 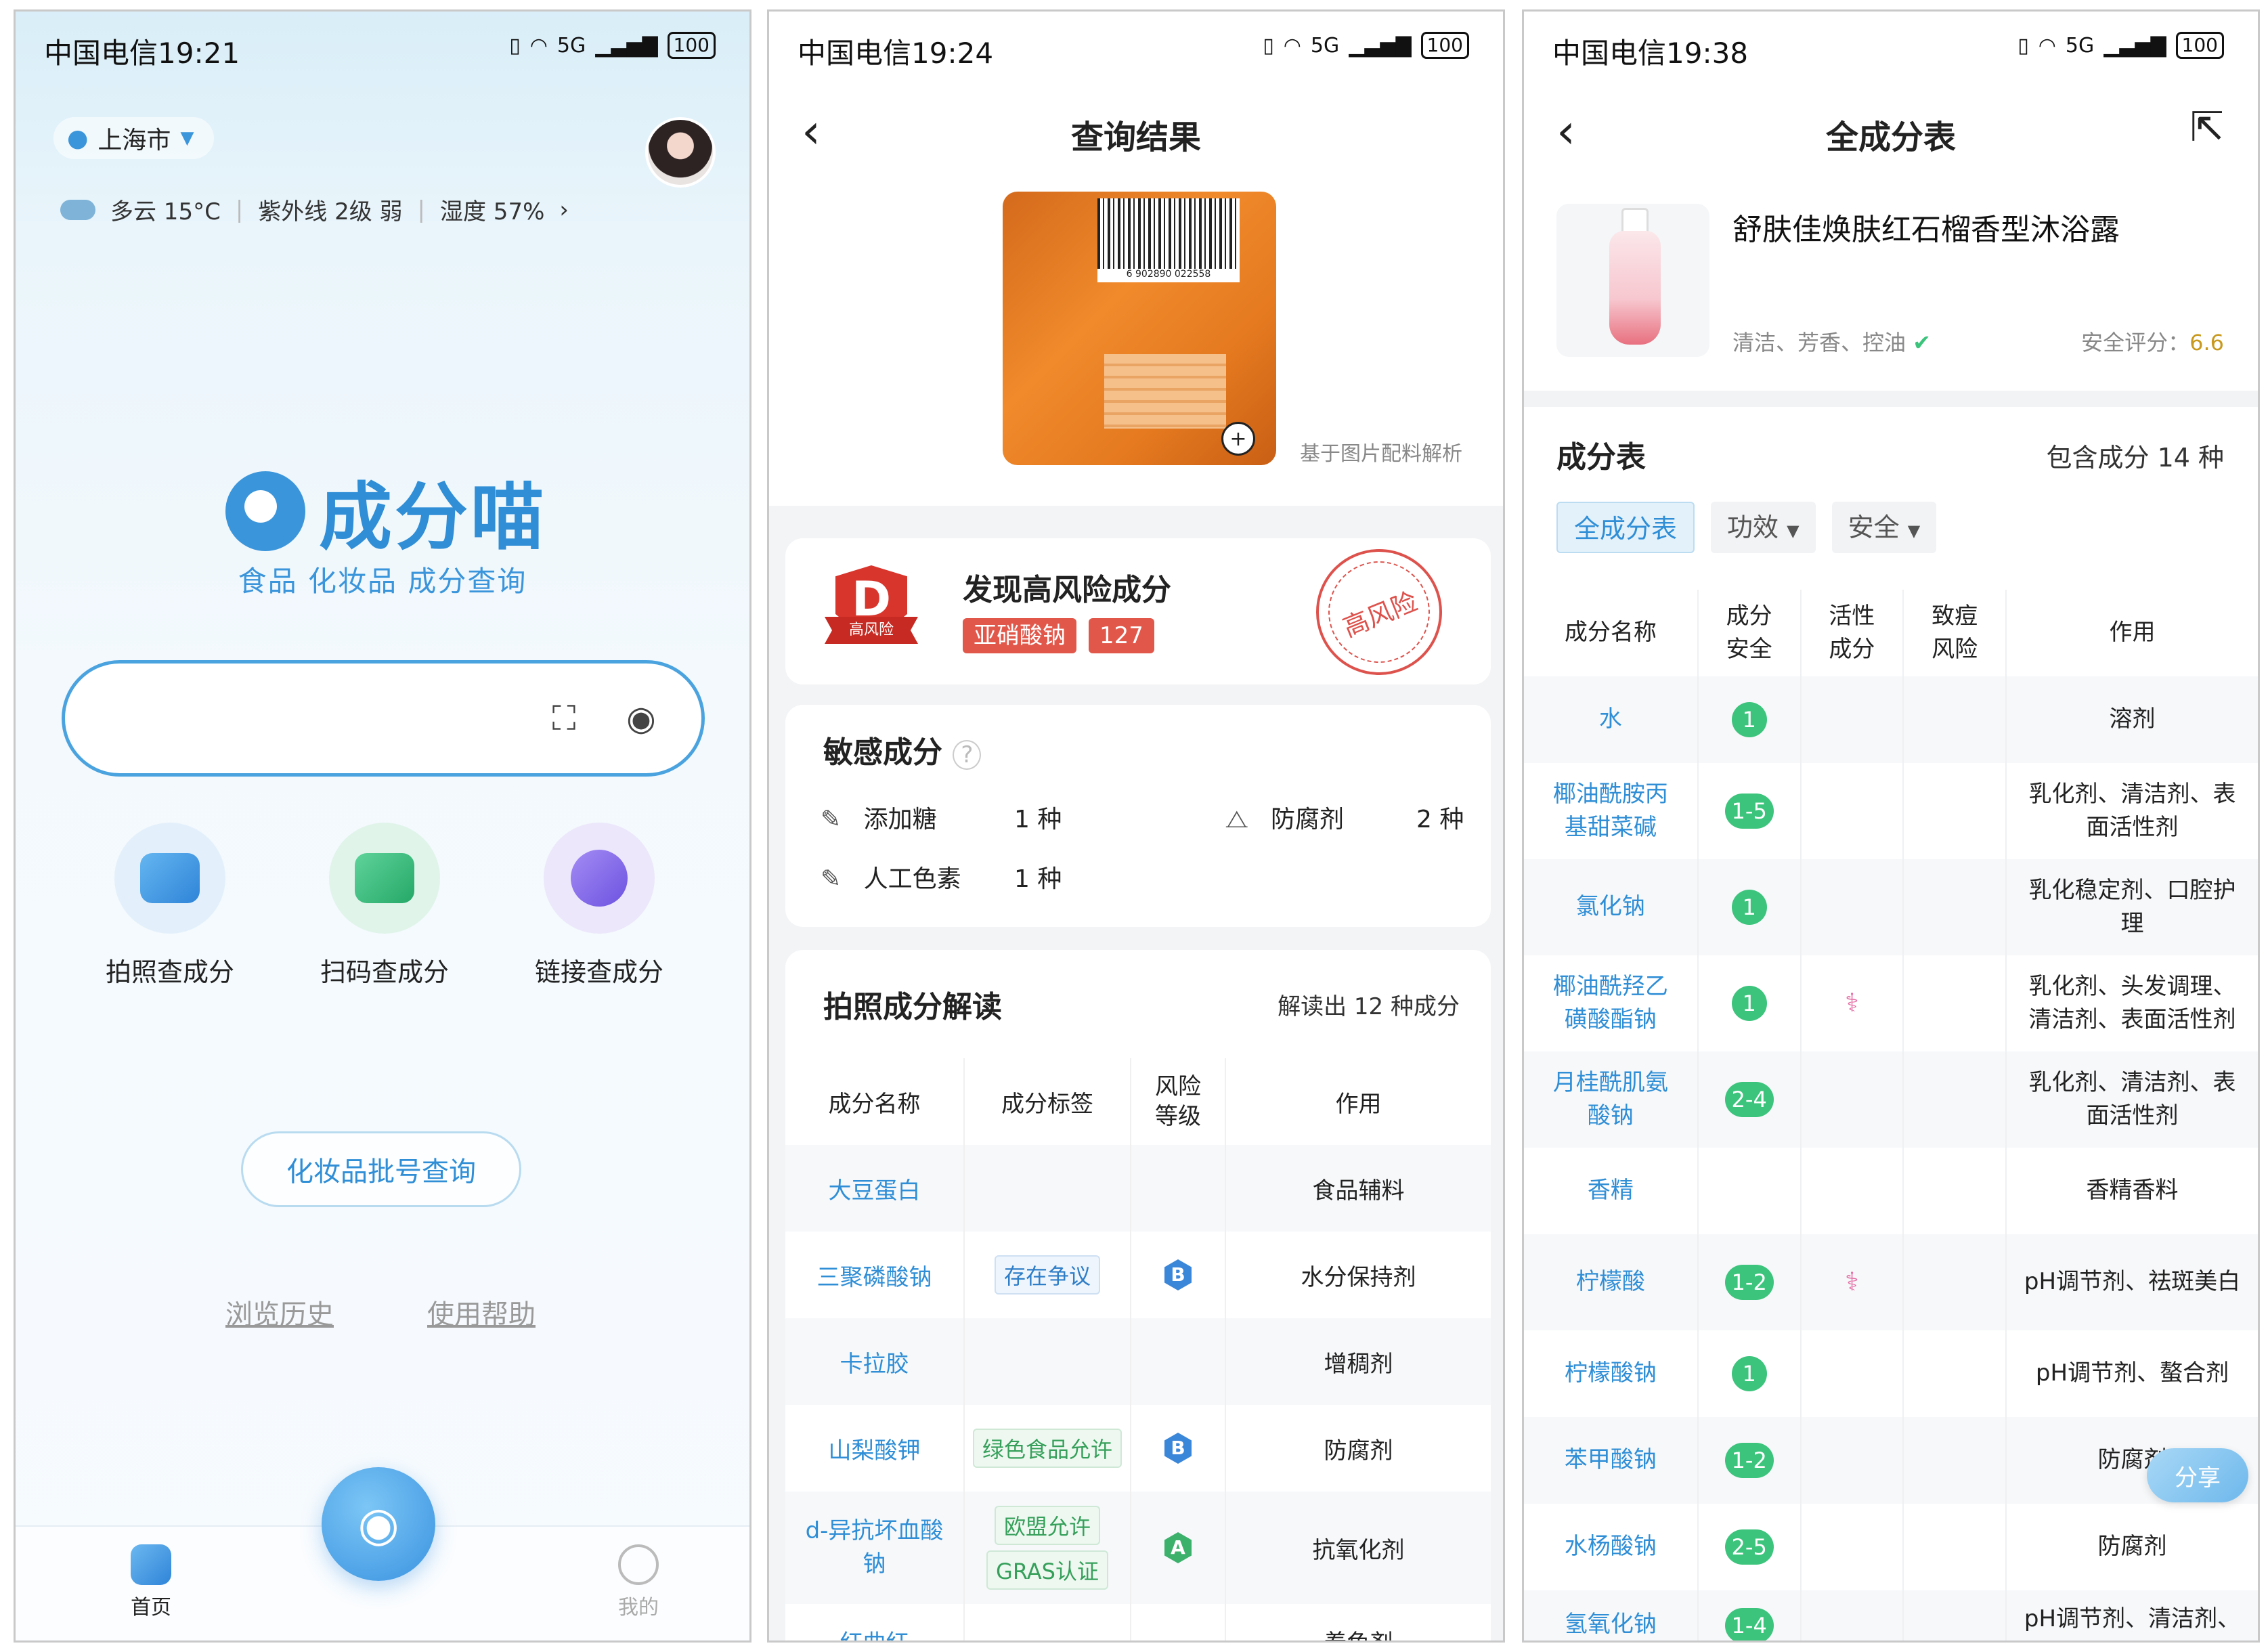 I want to click on filter-safety: 安全 ▼, so click(x=1884, y=527).